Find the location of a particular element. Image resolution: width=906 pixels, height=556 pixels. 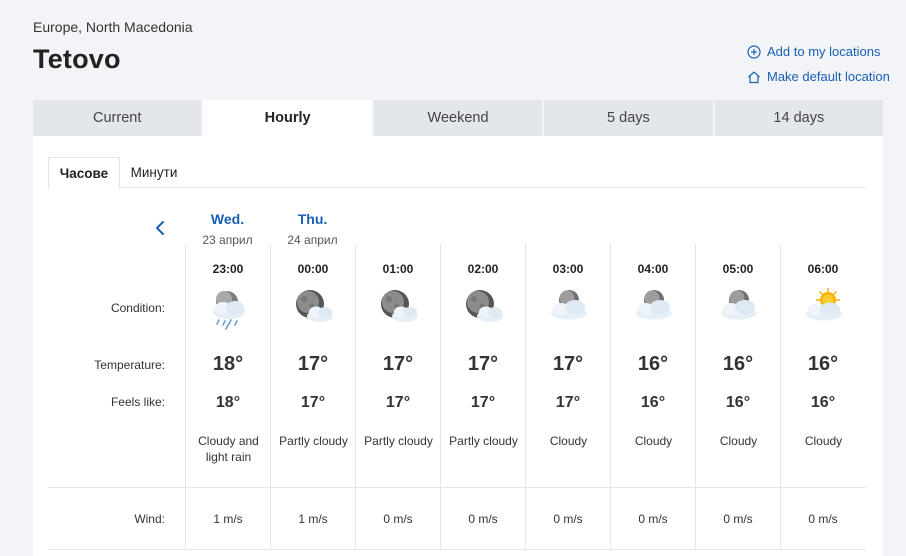

add-to-locations-link: Add to my locations is located at coordinates (813, 51).